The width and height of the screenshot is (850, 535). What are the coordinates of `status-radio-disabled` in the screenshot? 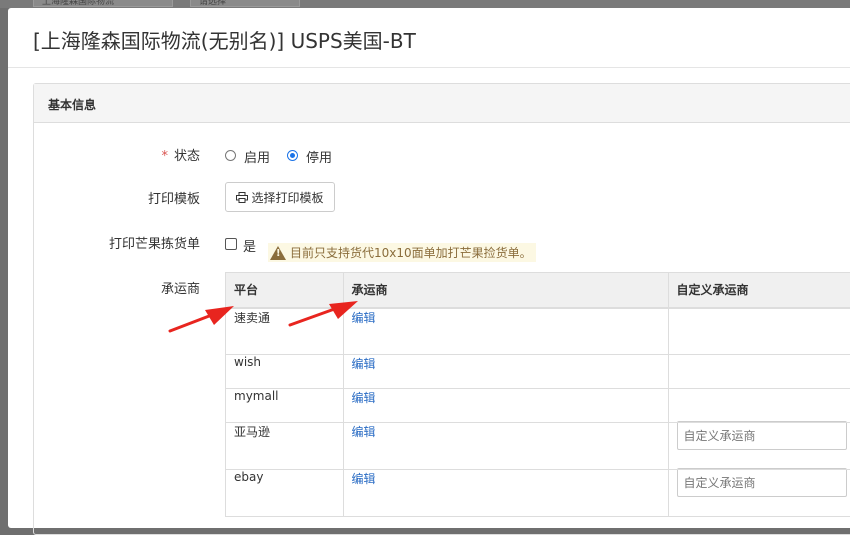 It's located at (292, 155).